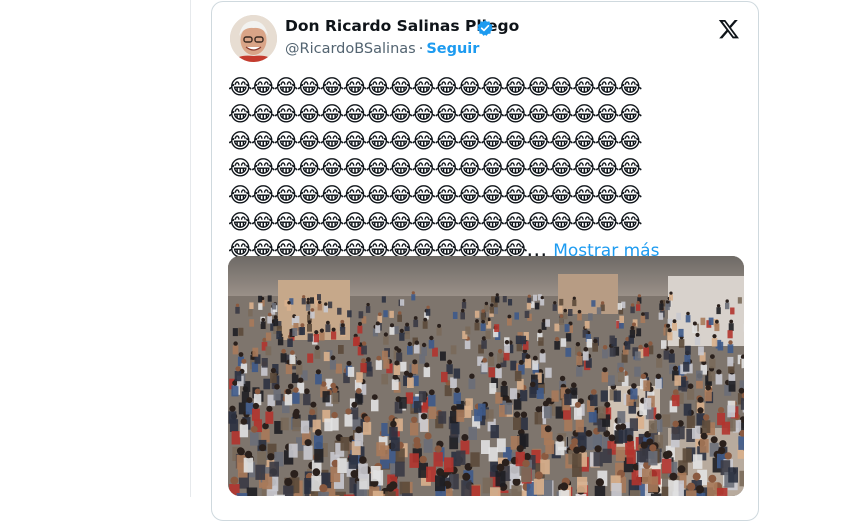 The width and height of the screenshot is (868, 521). I want to click on handle-row: @RicardoBSalinas·Seguir, so click(382, 49).